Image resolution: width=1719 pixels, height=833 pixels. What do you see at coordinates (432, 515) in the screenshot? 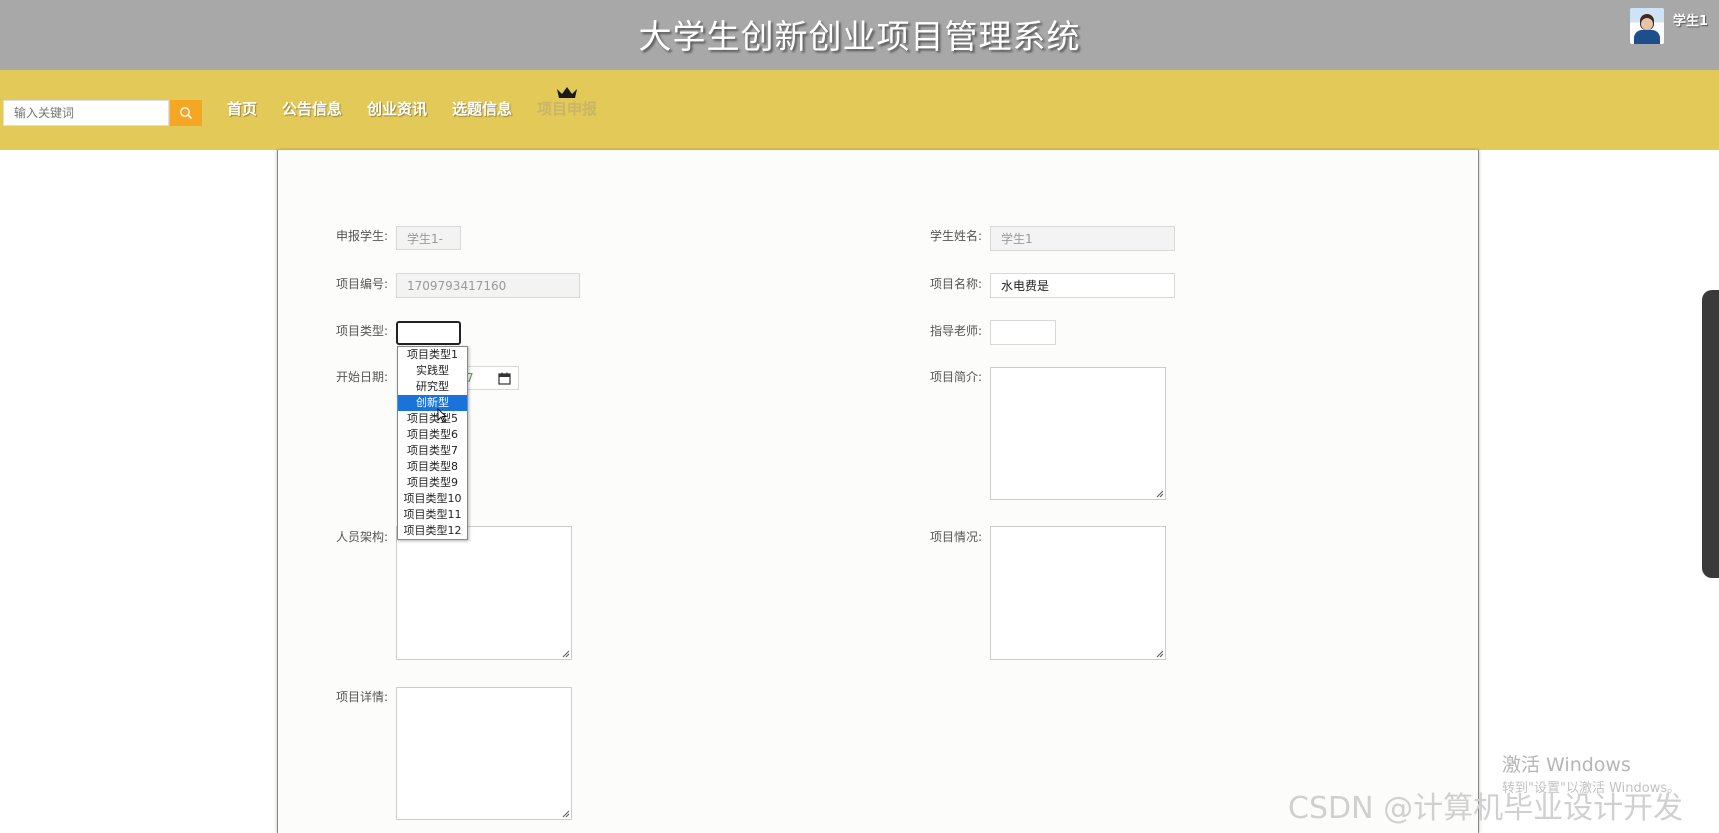
I see `project-type-option: 项目类型11` at bounding box center [432, 515].